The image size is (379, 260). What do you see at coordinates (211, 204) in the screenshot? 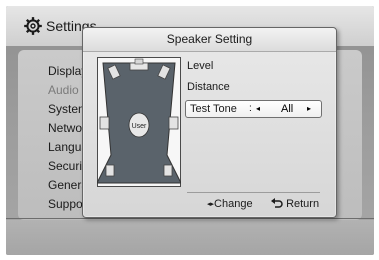
I see `left-right-arrows-icon: ◂▸` at bounding box center [211, 204].